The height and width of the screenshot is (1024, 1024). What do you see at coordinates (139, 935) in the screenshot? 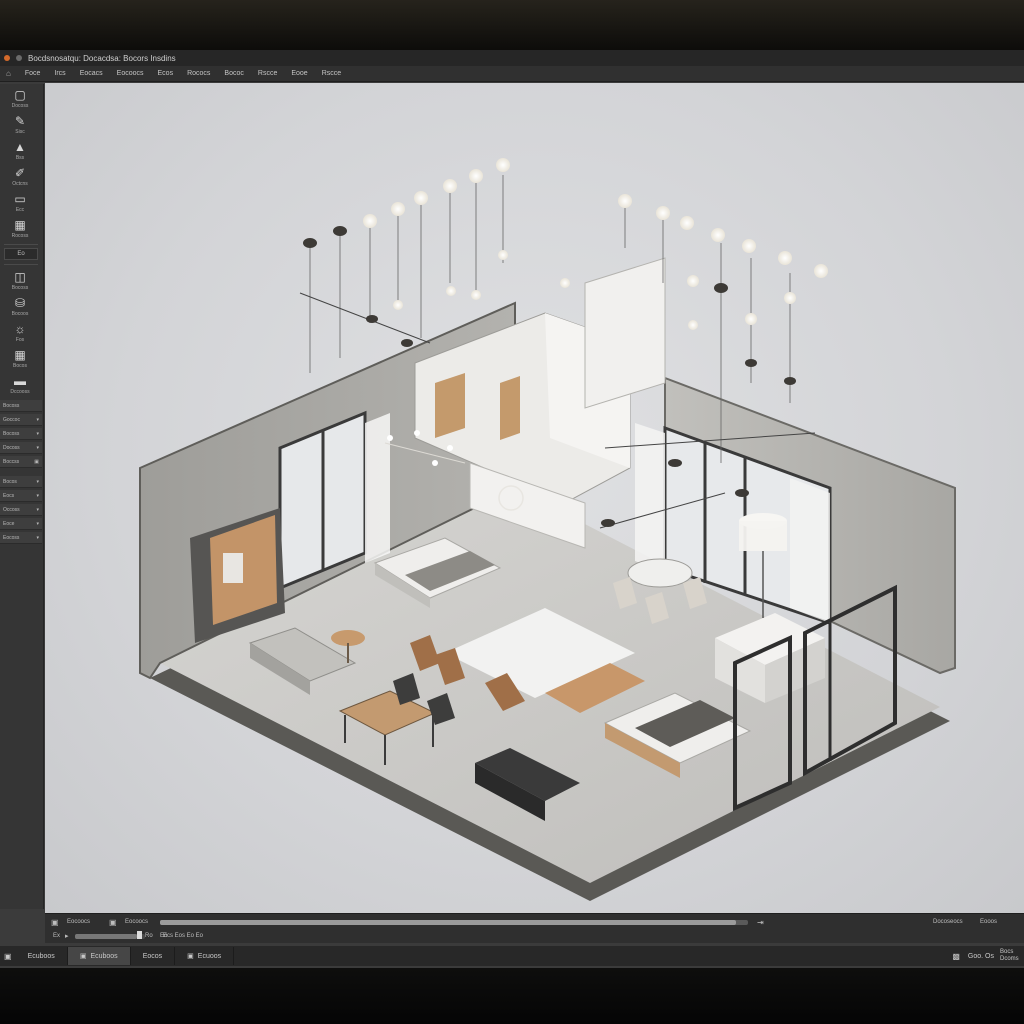
I see `slider-handle` at bounding box center [139, 935].